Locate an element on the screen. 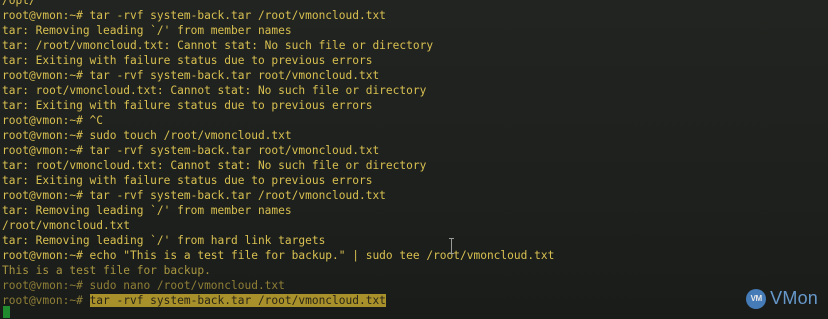 This screenshot has width=828, height=319. vmon-logo-icon: VM is located at coordinates (756, 298).